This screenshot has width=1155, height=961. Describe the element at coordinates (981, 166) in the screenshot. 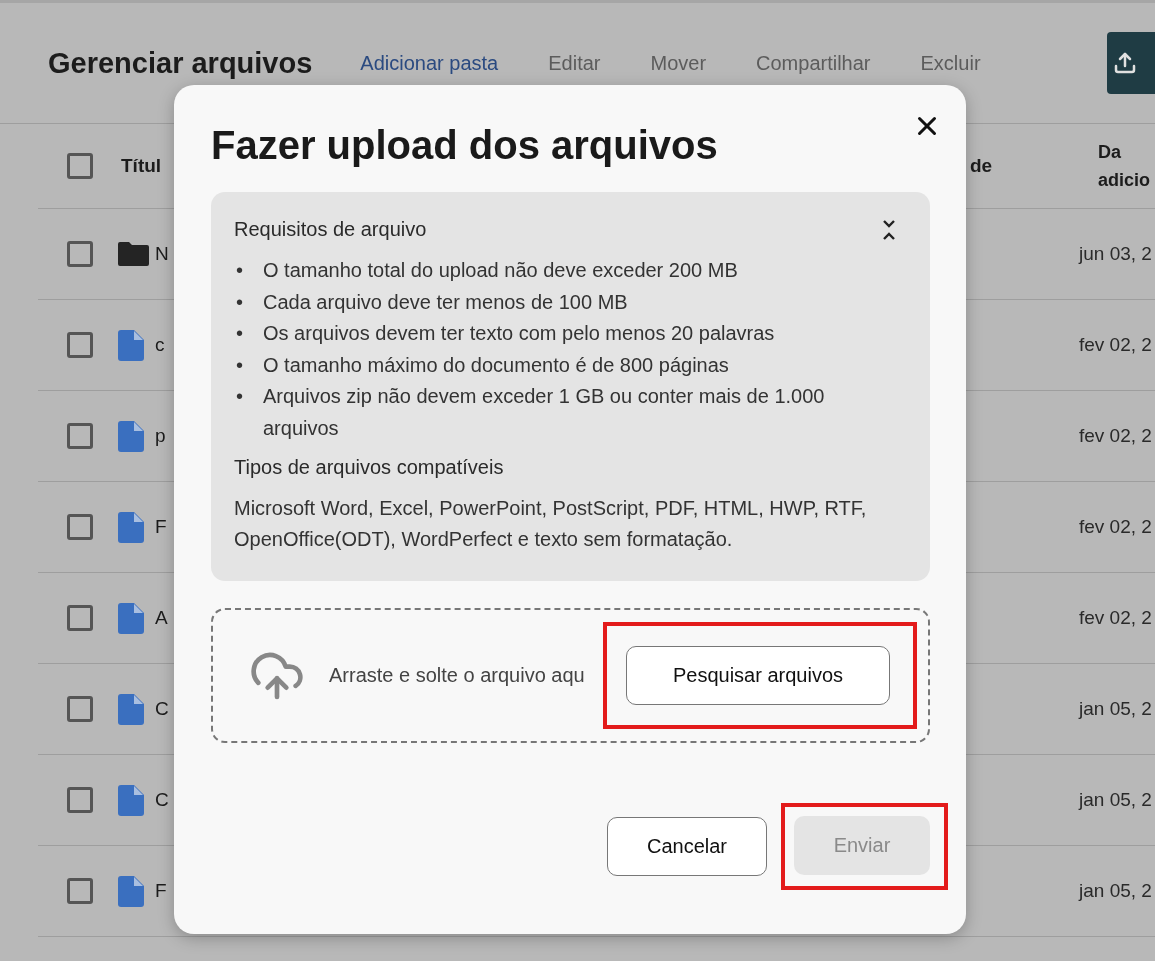

I see `column-header: de` at that location.